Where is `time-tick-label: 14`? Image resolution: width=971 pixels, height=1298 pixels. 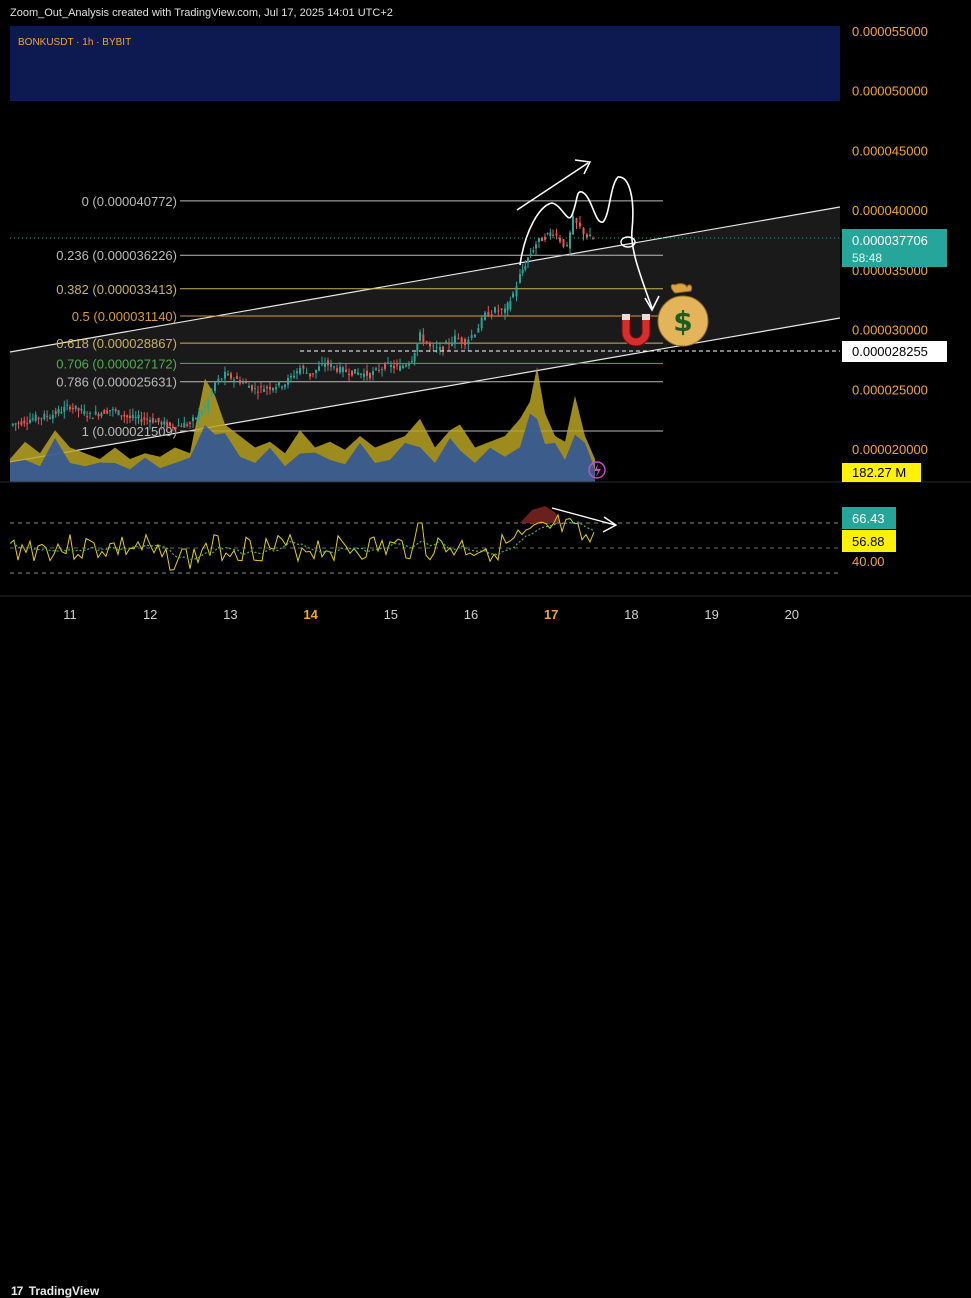 time-tick-label: 14 is located at coordinates (310, 614).